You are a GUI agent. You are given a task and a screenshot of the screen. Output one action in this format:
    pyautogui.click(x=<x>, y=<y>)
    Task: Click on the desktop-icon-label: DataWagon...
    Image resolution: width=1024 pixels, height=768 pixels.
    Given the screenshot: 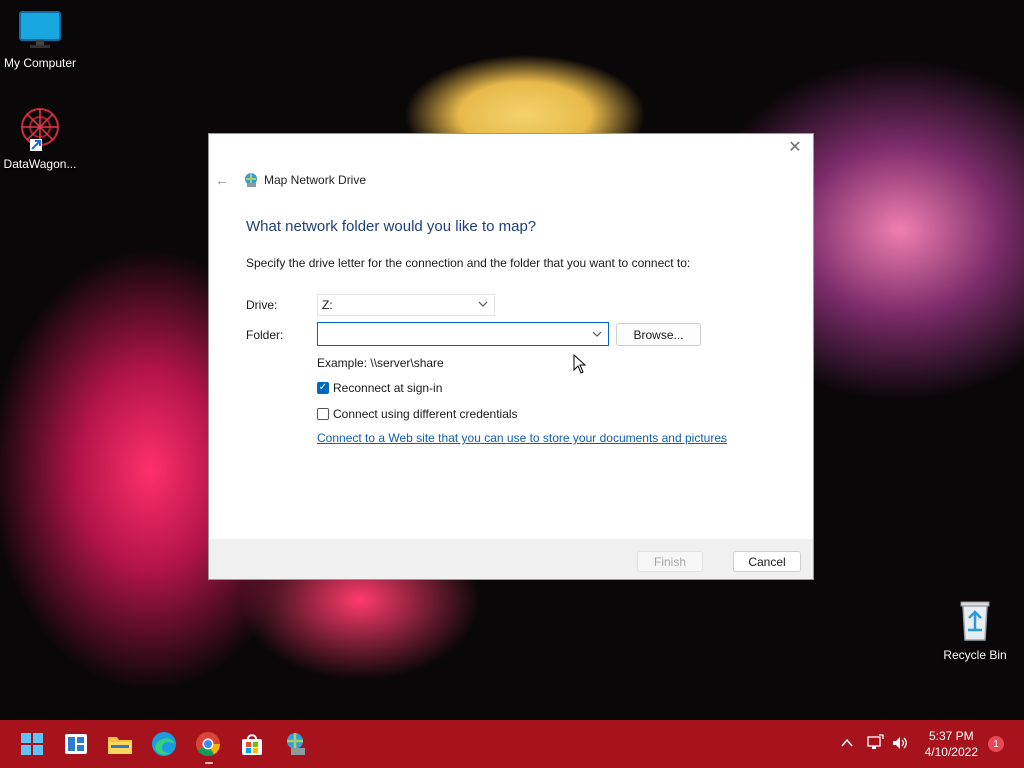 What is the action you would take?
    pyautogui.click(x=40, y=164)
    